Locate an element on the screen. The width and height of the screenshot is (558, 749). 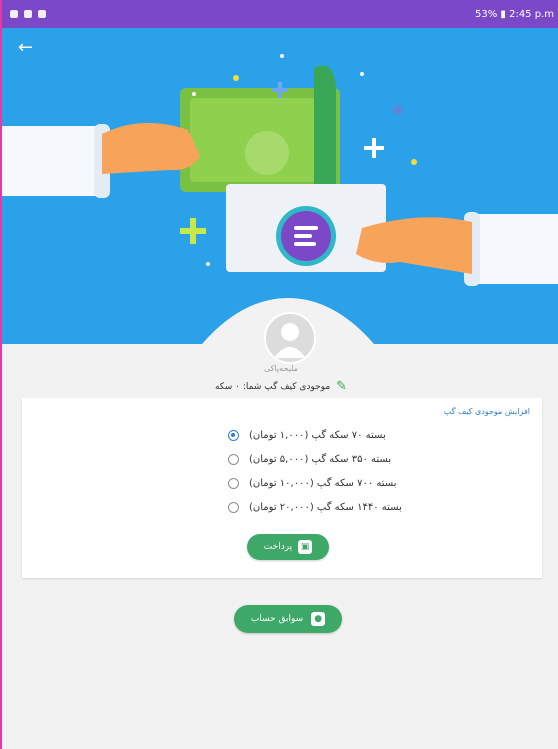
package-label: بسته ۷۰ سکه گپ (۱,۰۰۰ تومان) is located at coordinates (317, 435).